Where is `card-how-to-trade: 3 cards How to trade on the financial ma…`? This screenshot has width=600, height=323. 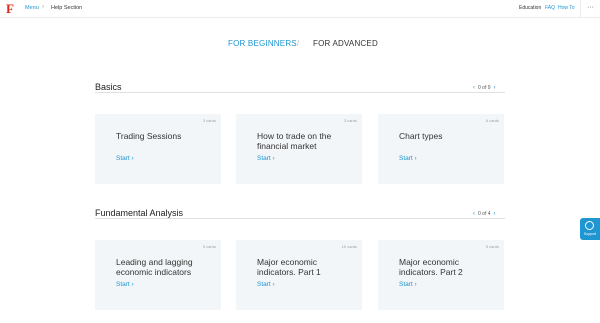 card-how-to-trade: 3 cards How to trade on the financial ma… is located at coordinates (299, 149).